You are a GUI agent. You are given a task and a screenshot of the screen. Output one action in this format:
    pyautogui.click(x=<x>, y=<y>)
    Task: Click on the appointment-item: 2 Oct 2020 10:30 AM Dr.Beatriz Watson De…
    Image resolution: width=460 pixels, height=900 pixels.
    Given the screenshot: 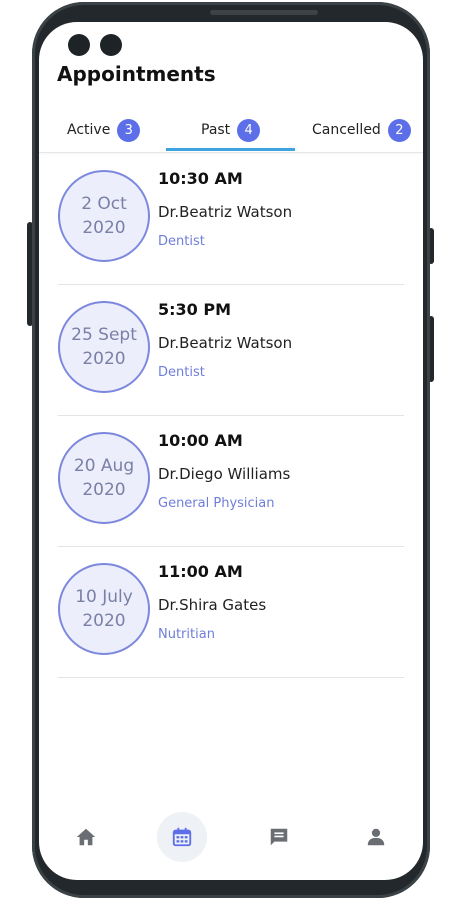 What is the action you would take?
    pyautogui.click(x=231, y=219)
    